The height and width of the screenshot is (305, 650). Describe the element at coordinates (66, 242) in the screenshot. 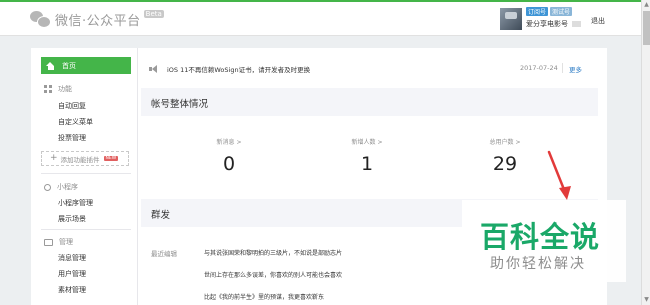

I see `sidebar-group-label: 管理` at that location.